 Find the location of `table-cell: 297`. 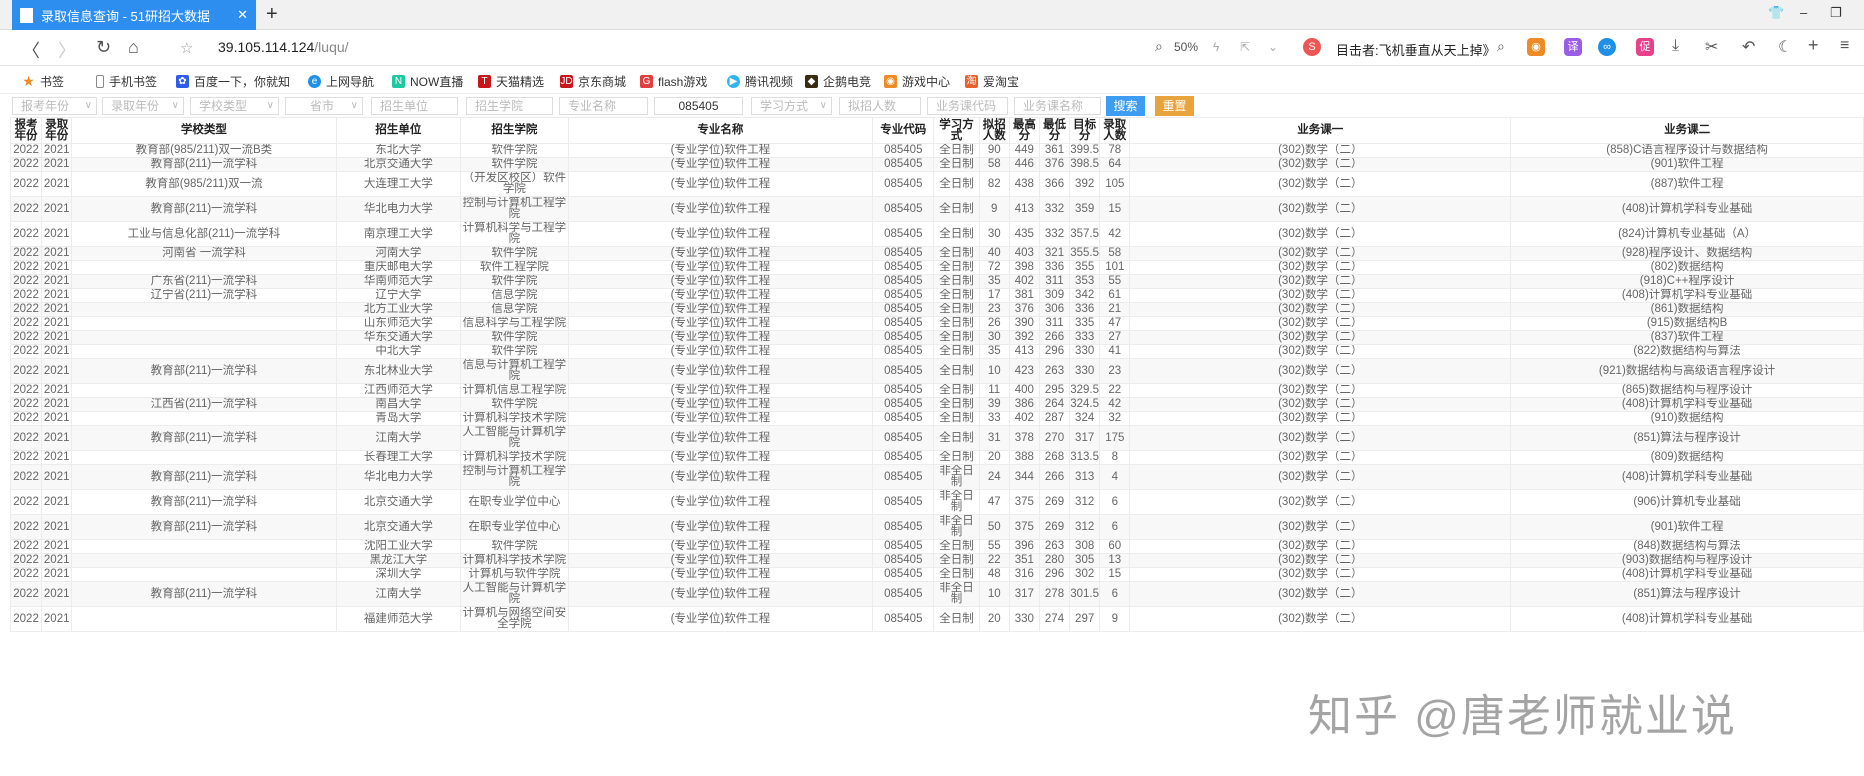

table-cell: 297 is located at coordinates (1085, 619).